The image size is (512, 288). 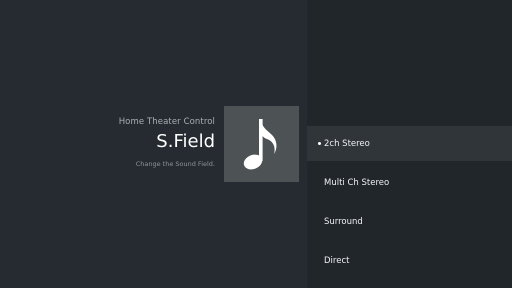 I want to click on option-label: Surround, so click(x=343, y=221).